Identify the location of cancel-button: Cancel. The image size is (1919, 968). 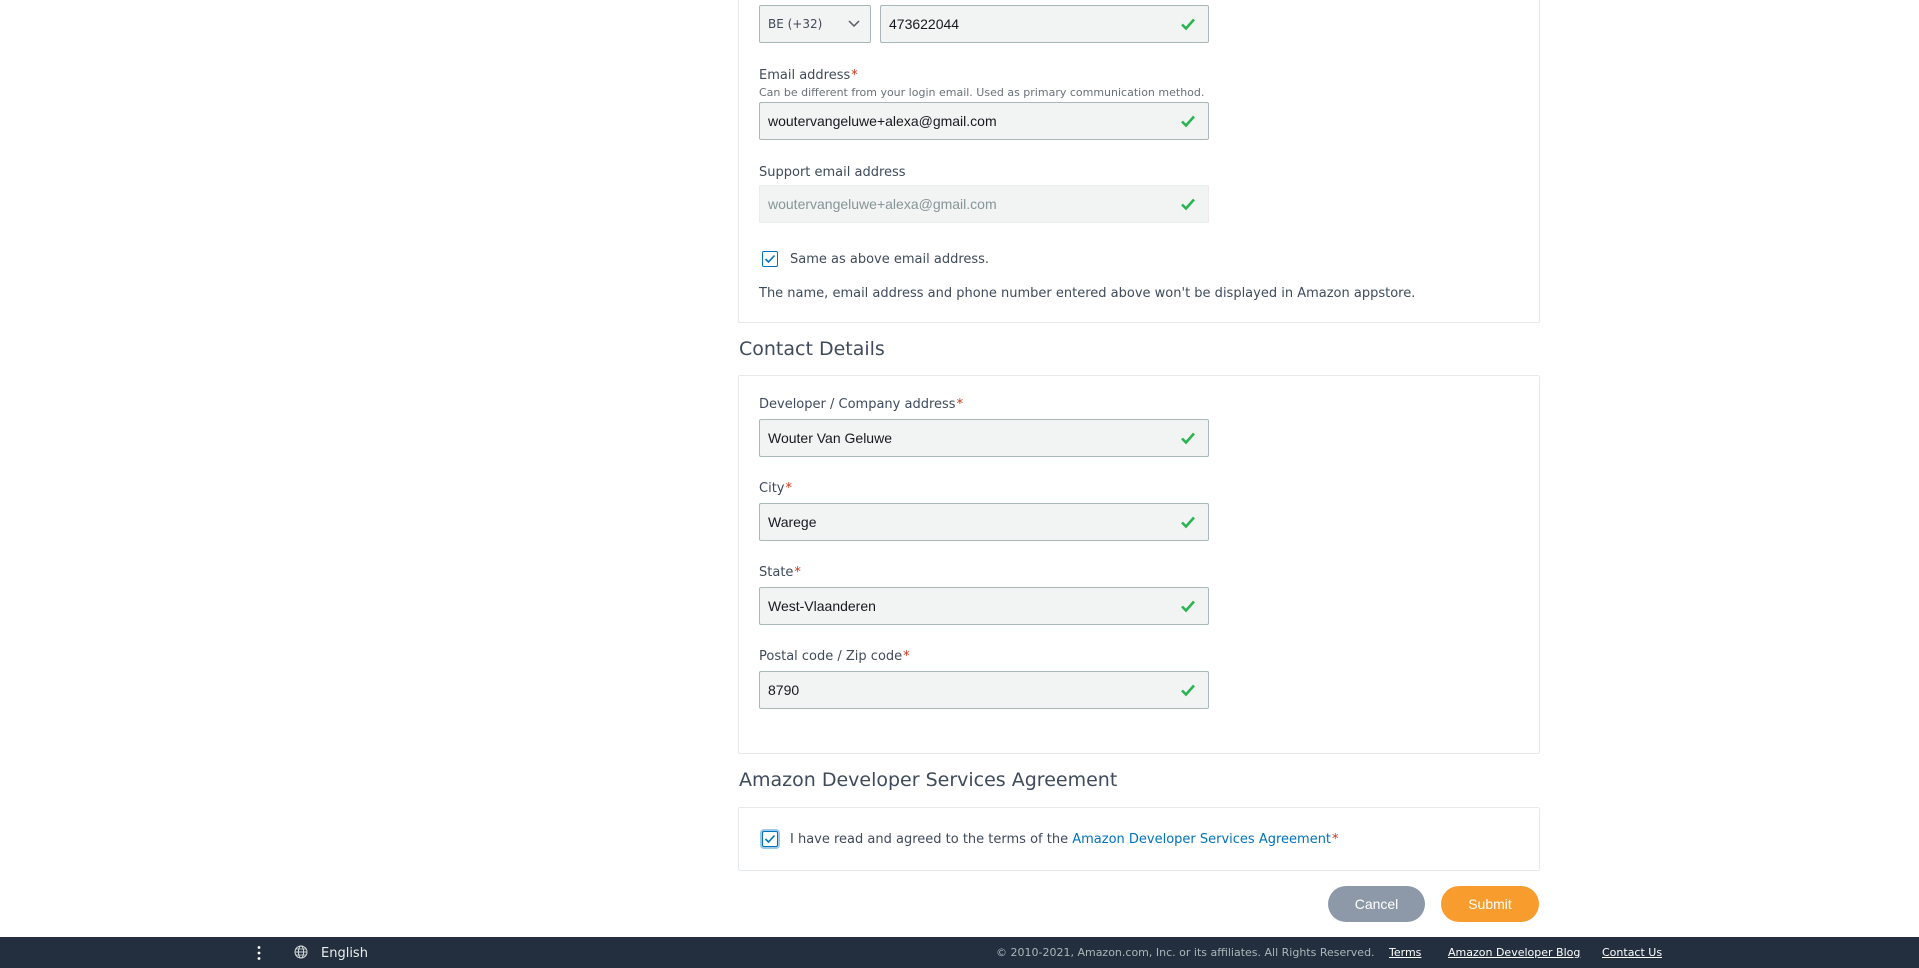
(1376, 904).